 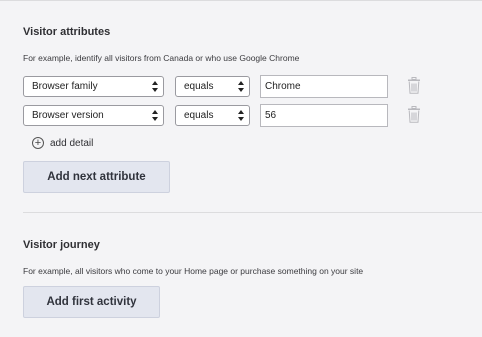 I want to click on add-detail-label: add detail, so click(x=72, y=143).